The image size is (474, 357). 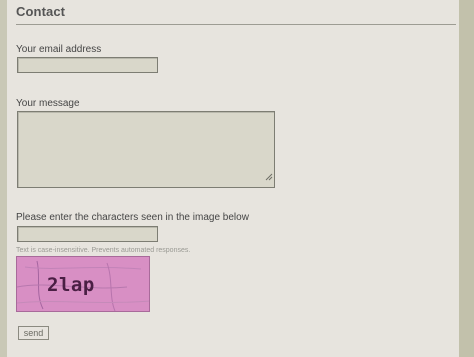 What do you see at coordinates (146, 149) in the screenshot?
I see `message-field` at bounding box center [146, 149].